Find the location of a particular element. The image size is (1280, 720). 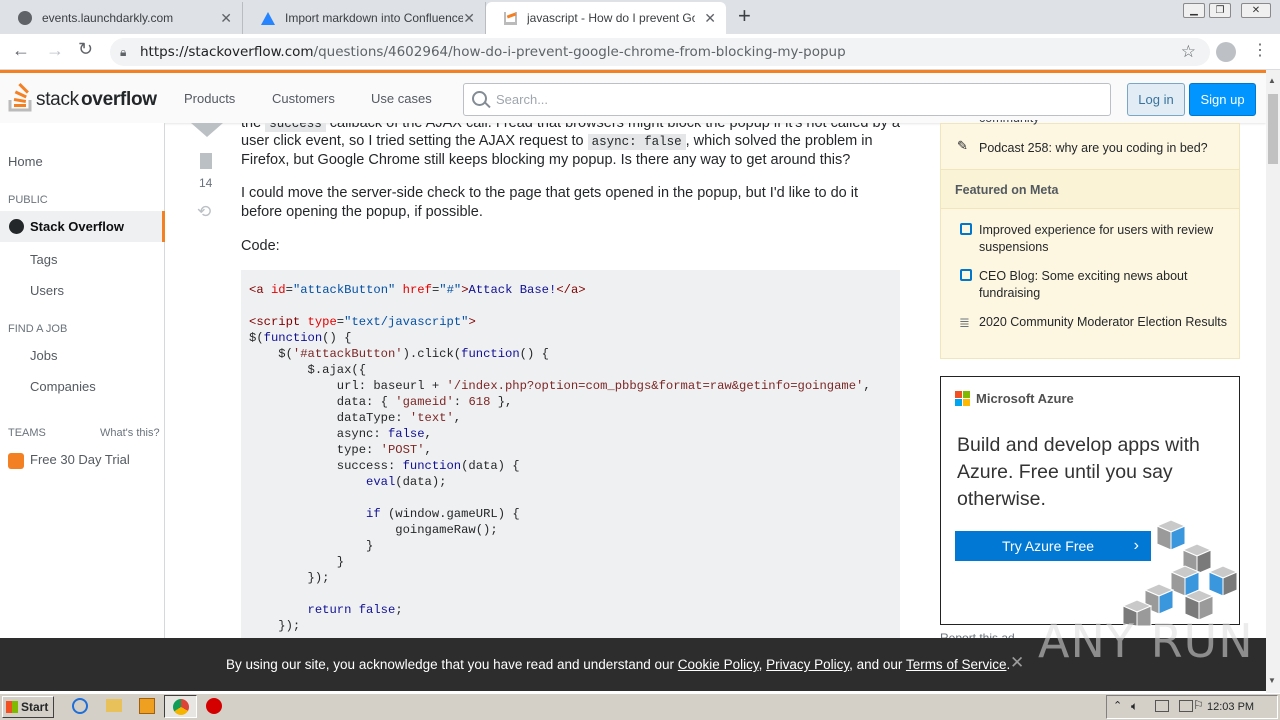

sidebar-item-home: Home is located at coordinates (25, 161).